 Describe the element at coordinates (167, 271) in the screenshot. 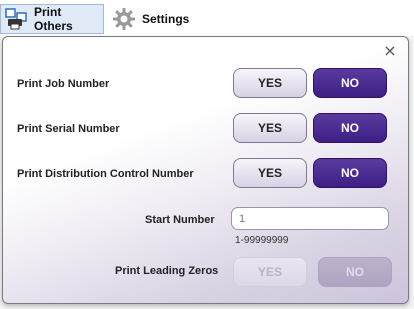

I see `print-leading-zeros-label: Print Leading Zeros` at that location.